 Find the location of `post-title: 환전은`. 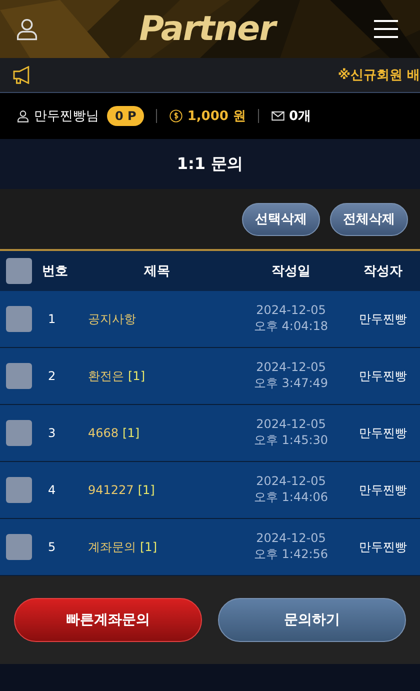

post-title: 환전은 is located at coordinates (106, 375).